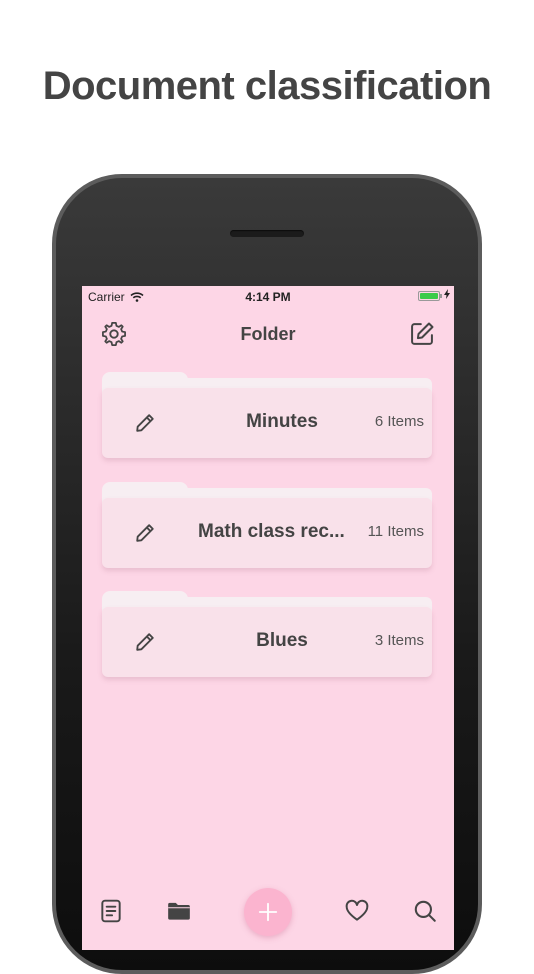 Image resolution: width=534 pixels, height=974 pixels. I want to click on nav-bar: Folder, so click(268, 334).